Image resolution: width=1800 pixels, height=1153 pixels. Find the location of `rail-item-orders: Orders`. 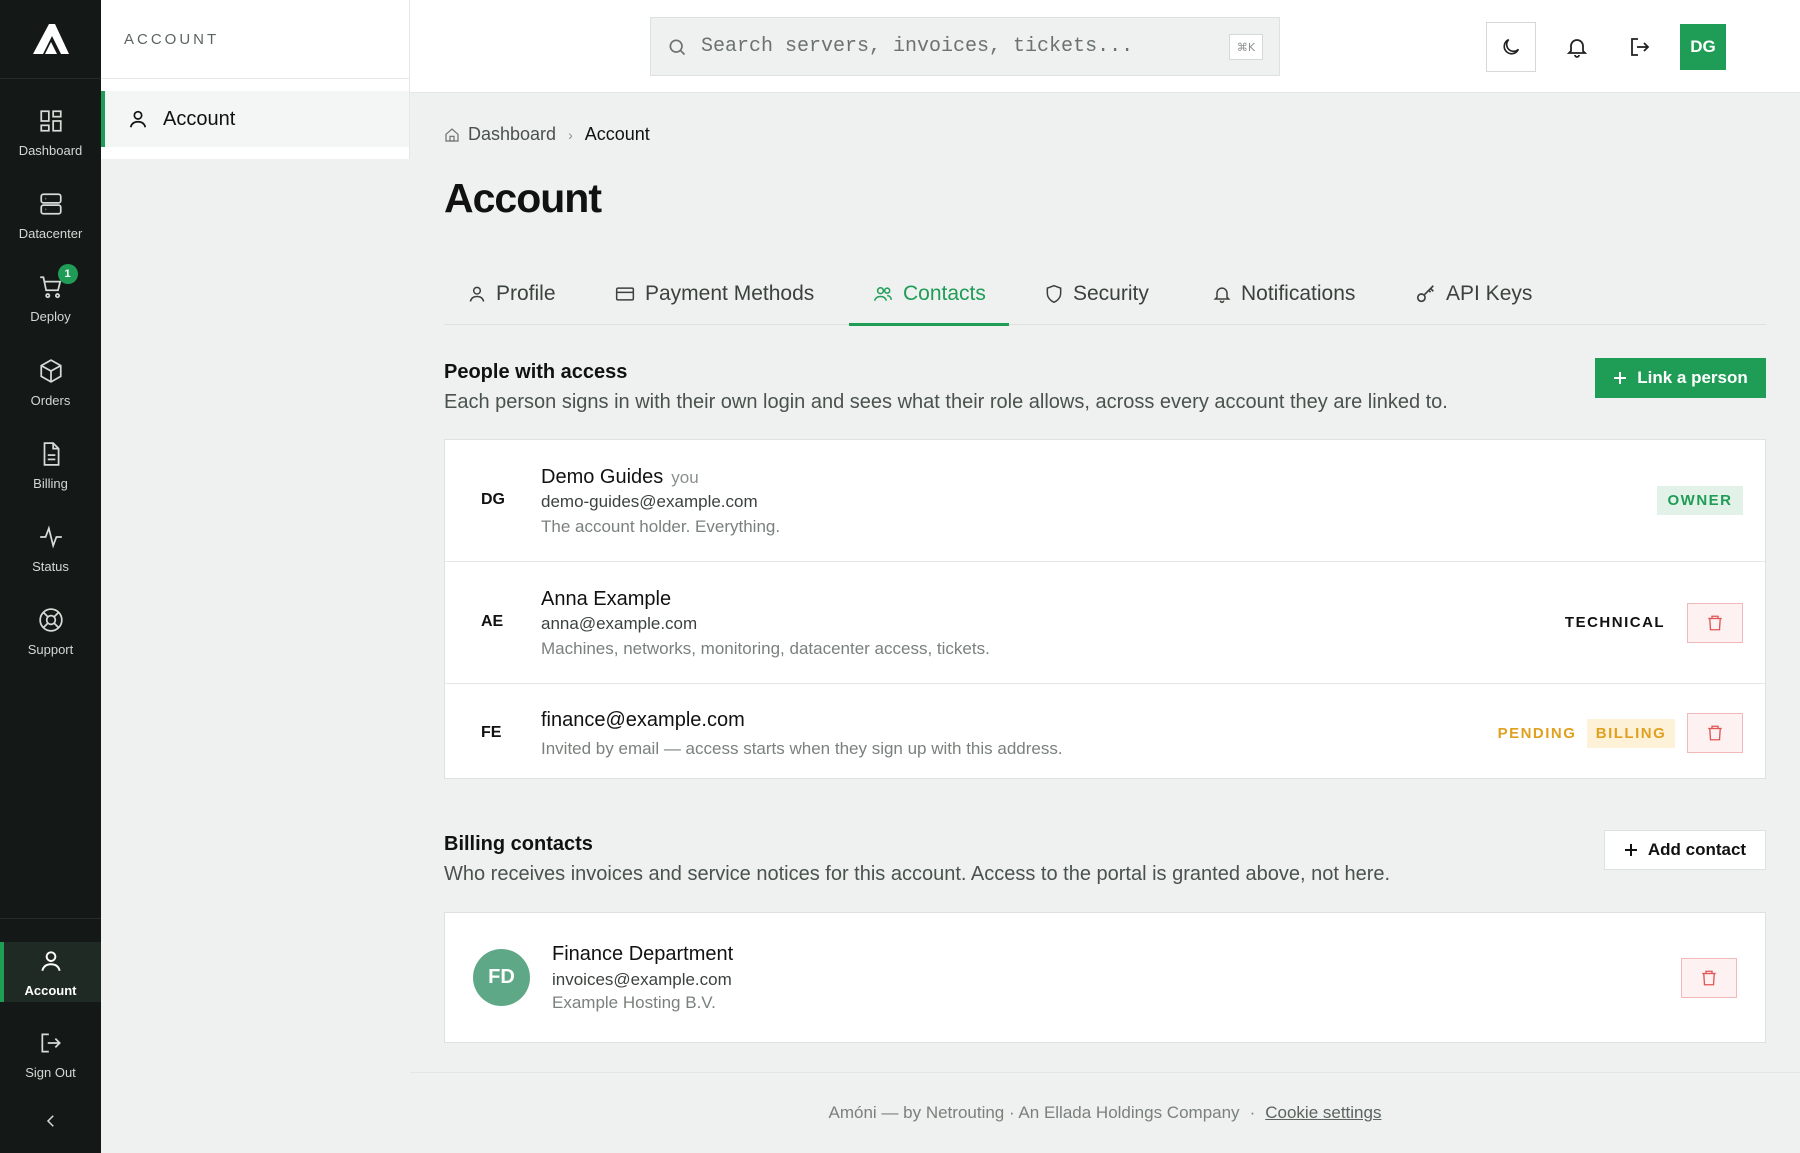

rail-item-orders: Orders is located at coordinates (50, 382).